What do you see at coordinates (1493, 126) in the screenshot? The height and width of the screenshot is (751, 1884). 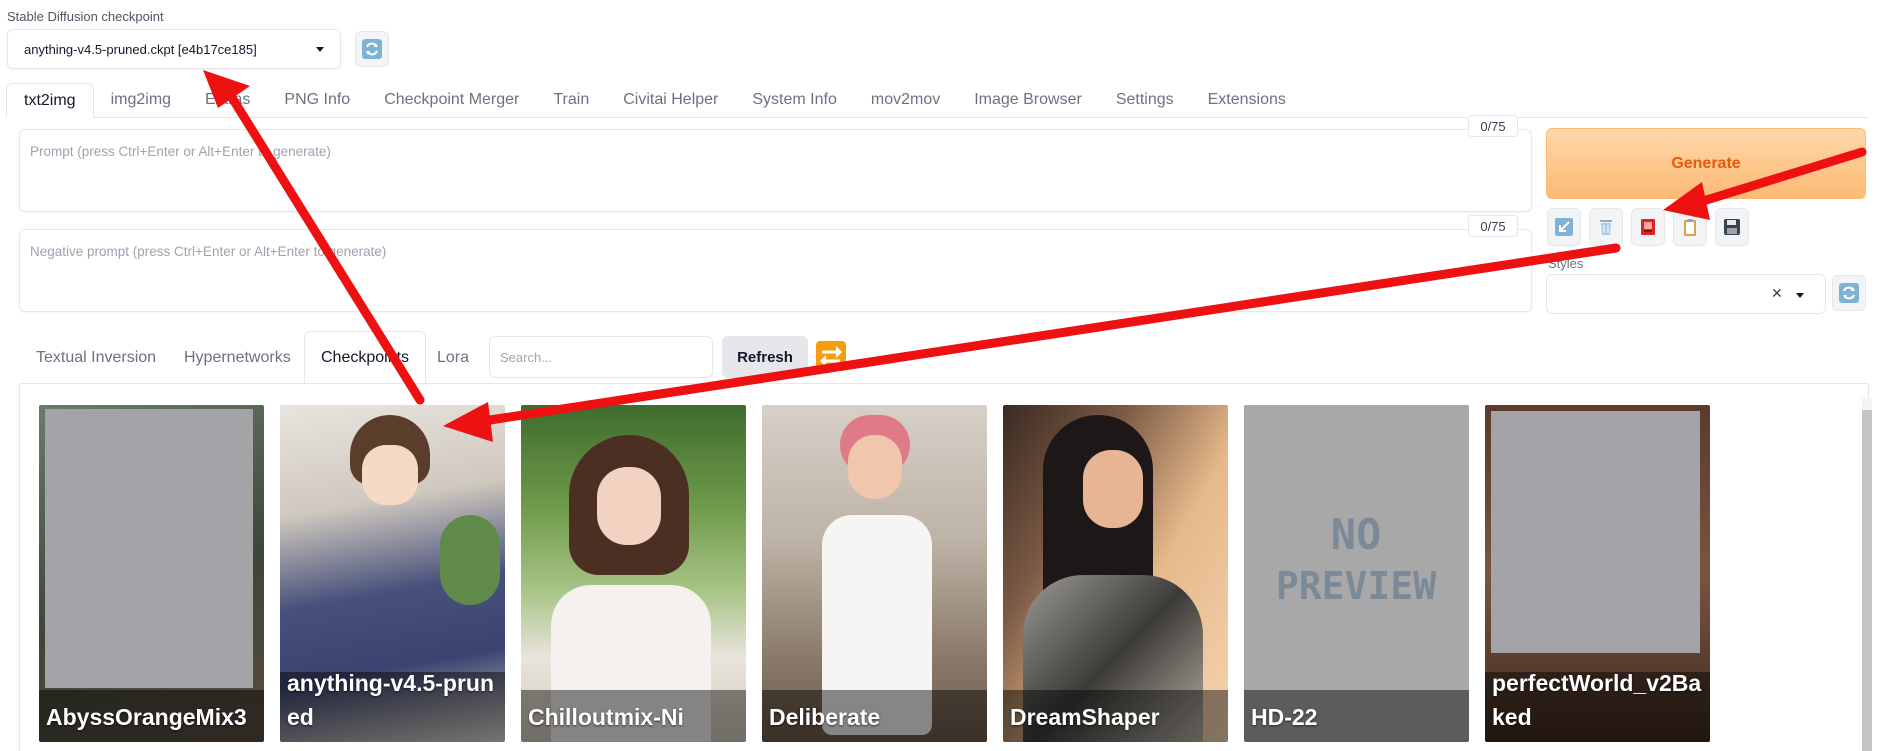 I see `prompt-token-counter: 0/75` at bounding box center [1493, 126].